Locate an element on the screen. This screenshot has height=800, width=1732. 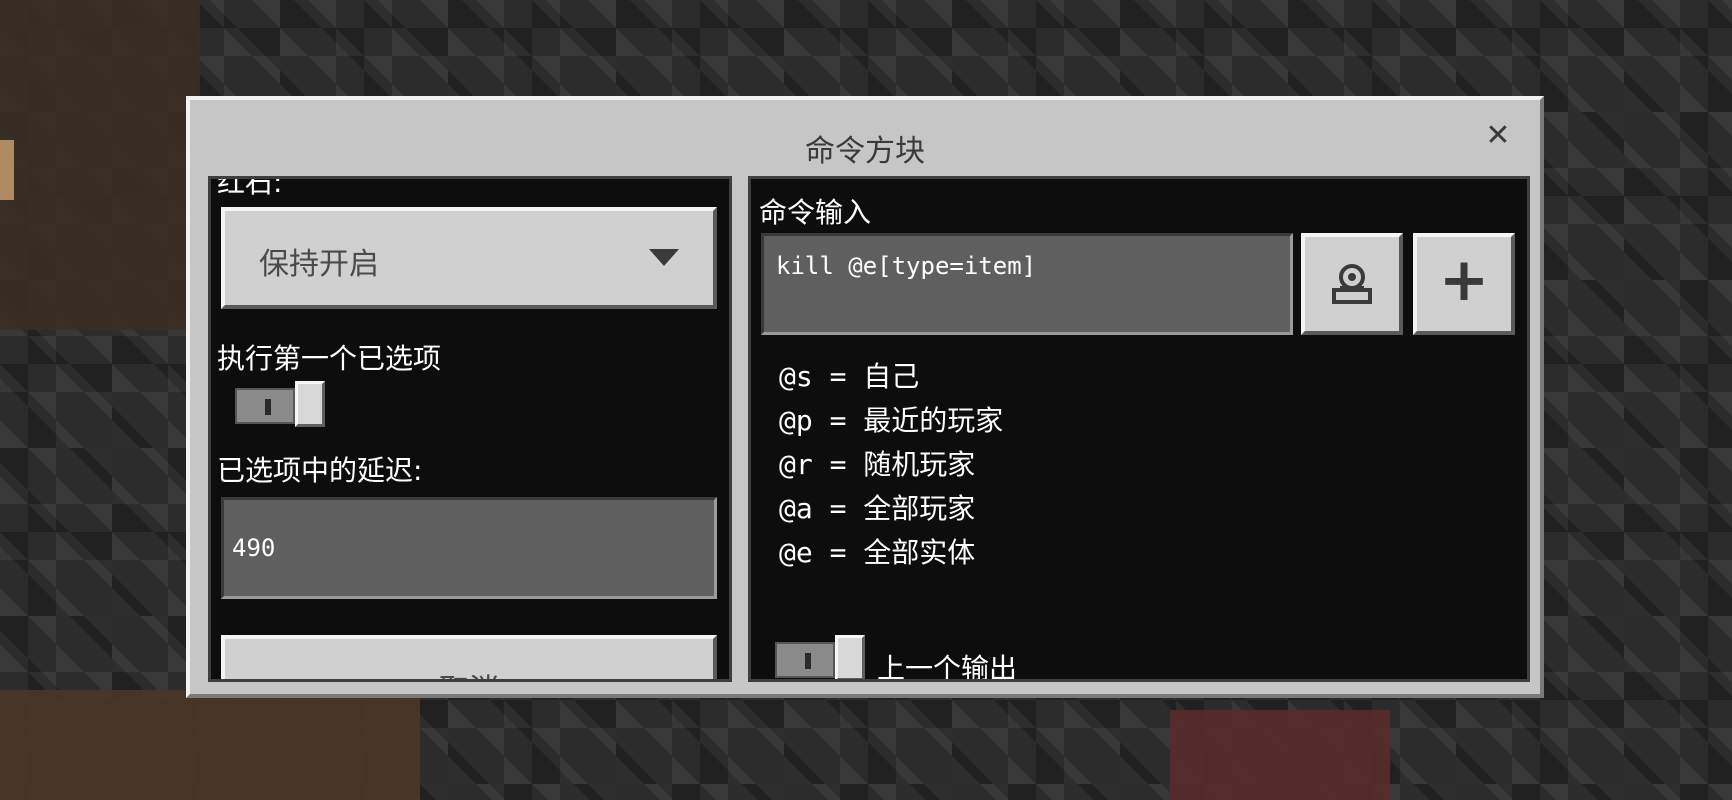
delay-label: 已选项中的延迟: is located at coordinates (320, 470).